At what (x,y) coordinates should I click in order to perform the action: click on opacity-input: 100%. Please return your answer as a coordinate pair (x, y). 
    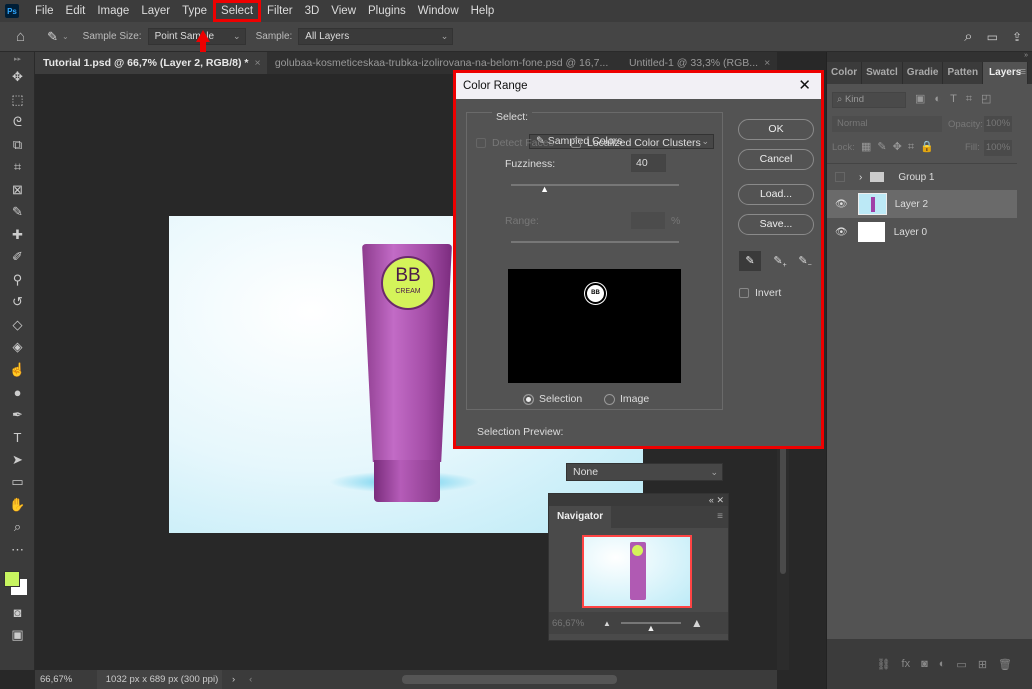
    Looking at the image, I should click on (998, 124).